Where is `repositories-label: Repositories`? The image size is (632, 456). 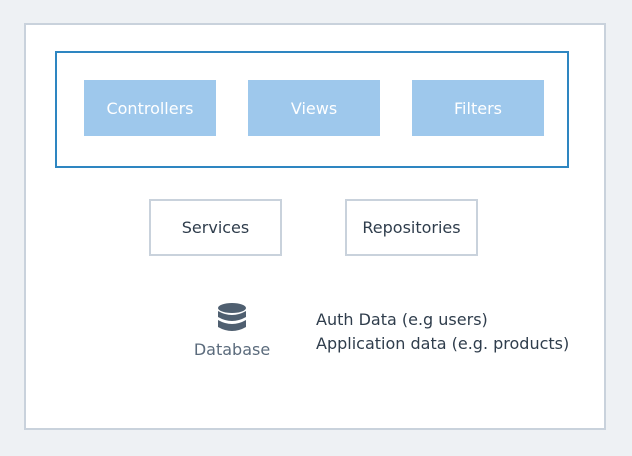 repositories-label: Repositories is located at coordinates (411, 227).